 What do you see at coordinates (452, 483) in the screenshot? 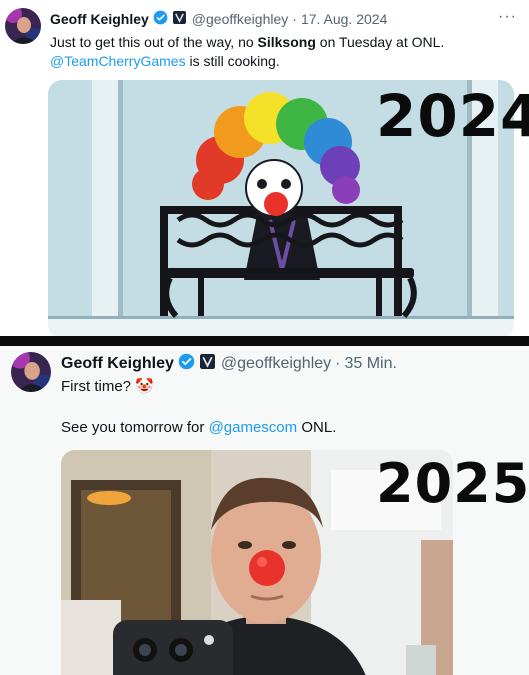
I see `year-label-2025: 2025` at bounding box center [452, 483].